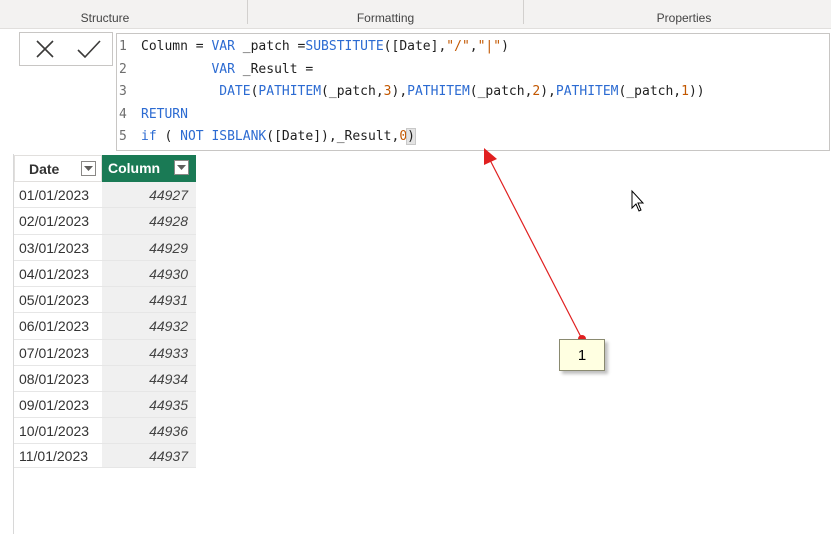 The image size is (831, 534). I want to click on line-number: 5, so click(123, 136).